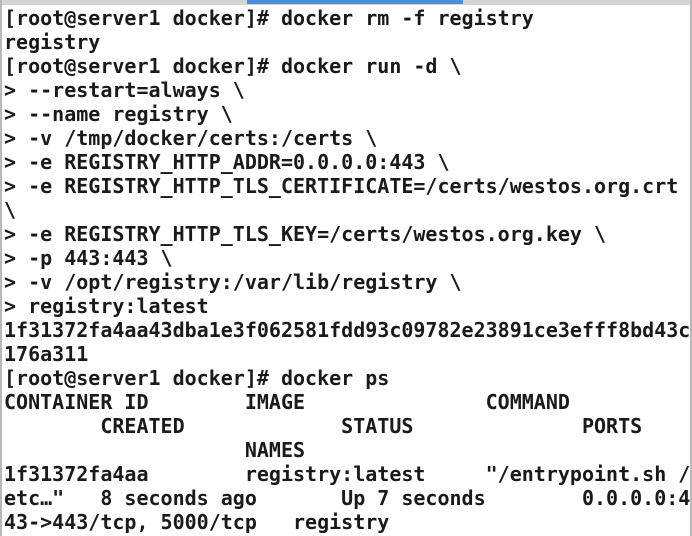  I want to click on terminal-line: > -v /tmp/docker/certs:/certs \, so click(191, 138).